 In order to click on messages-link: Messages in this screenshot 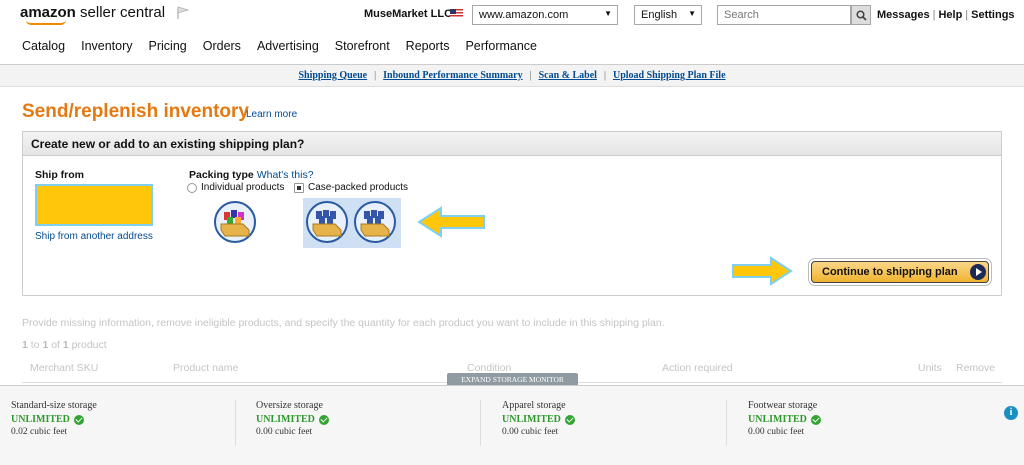, I will do `click(903, 15)`.